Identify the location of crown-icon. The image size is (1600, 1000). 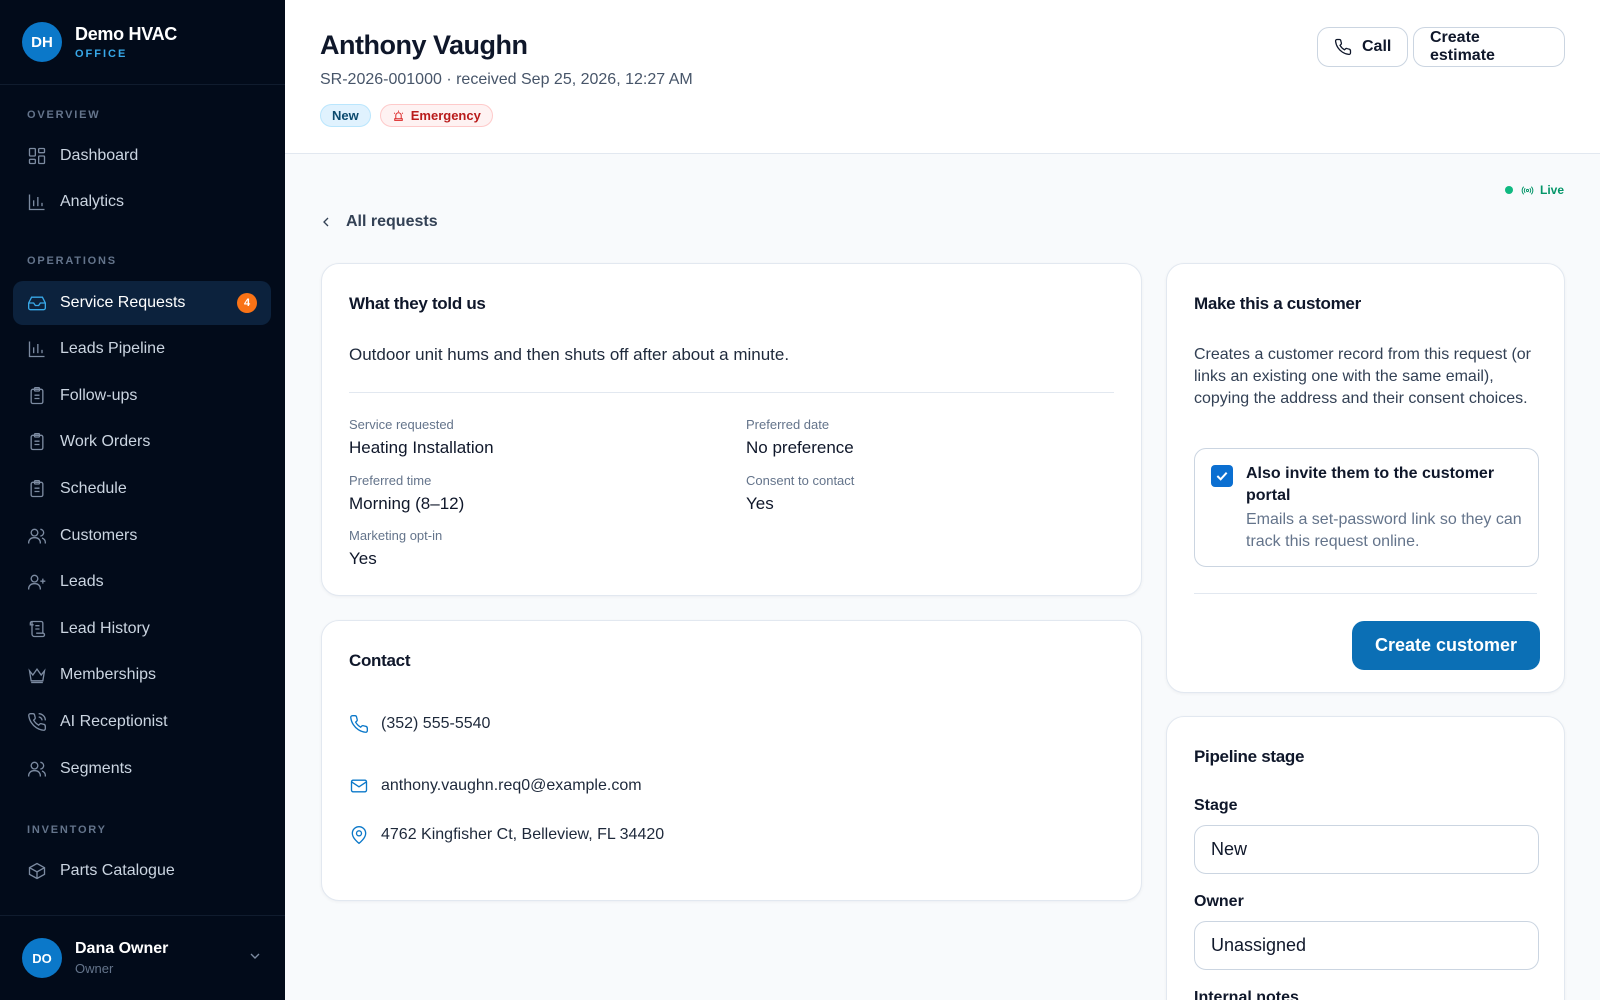
(37, 675).